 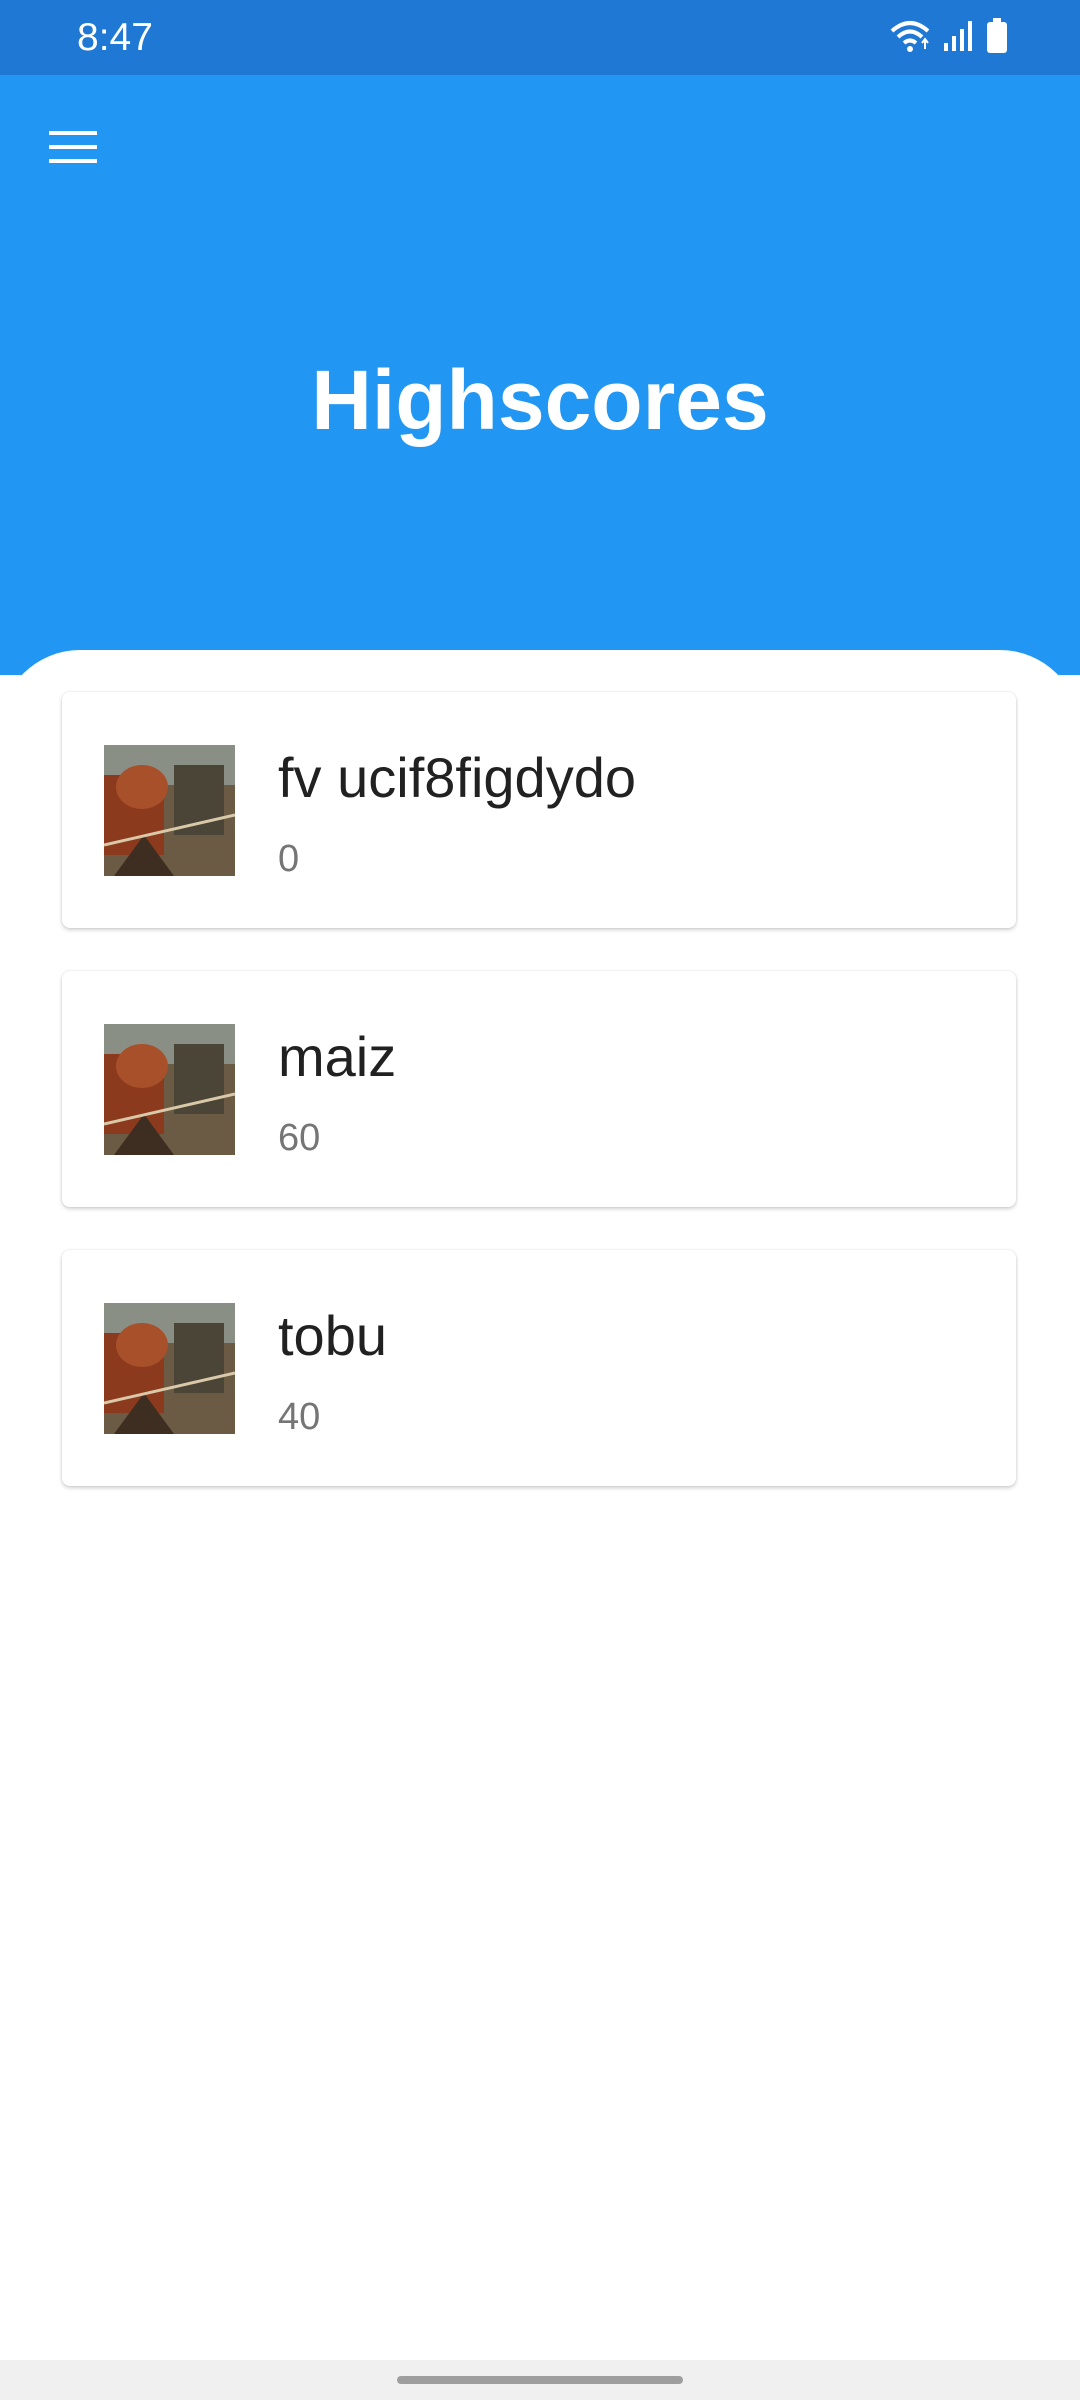 What do you see at coordinates (539, 810) in the screenshot?
I see `score-card: fv ucif8figdydo 0` at bounding box center [539, 810].